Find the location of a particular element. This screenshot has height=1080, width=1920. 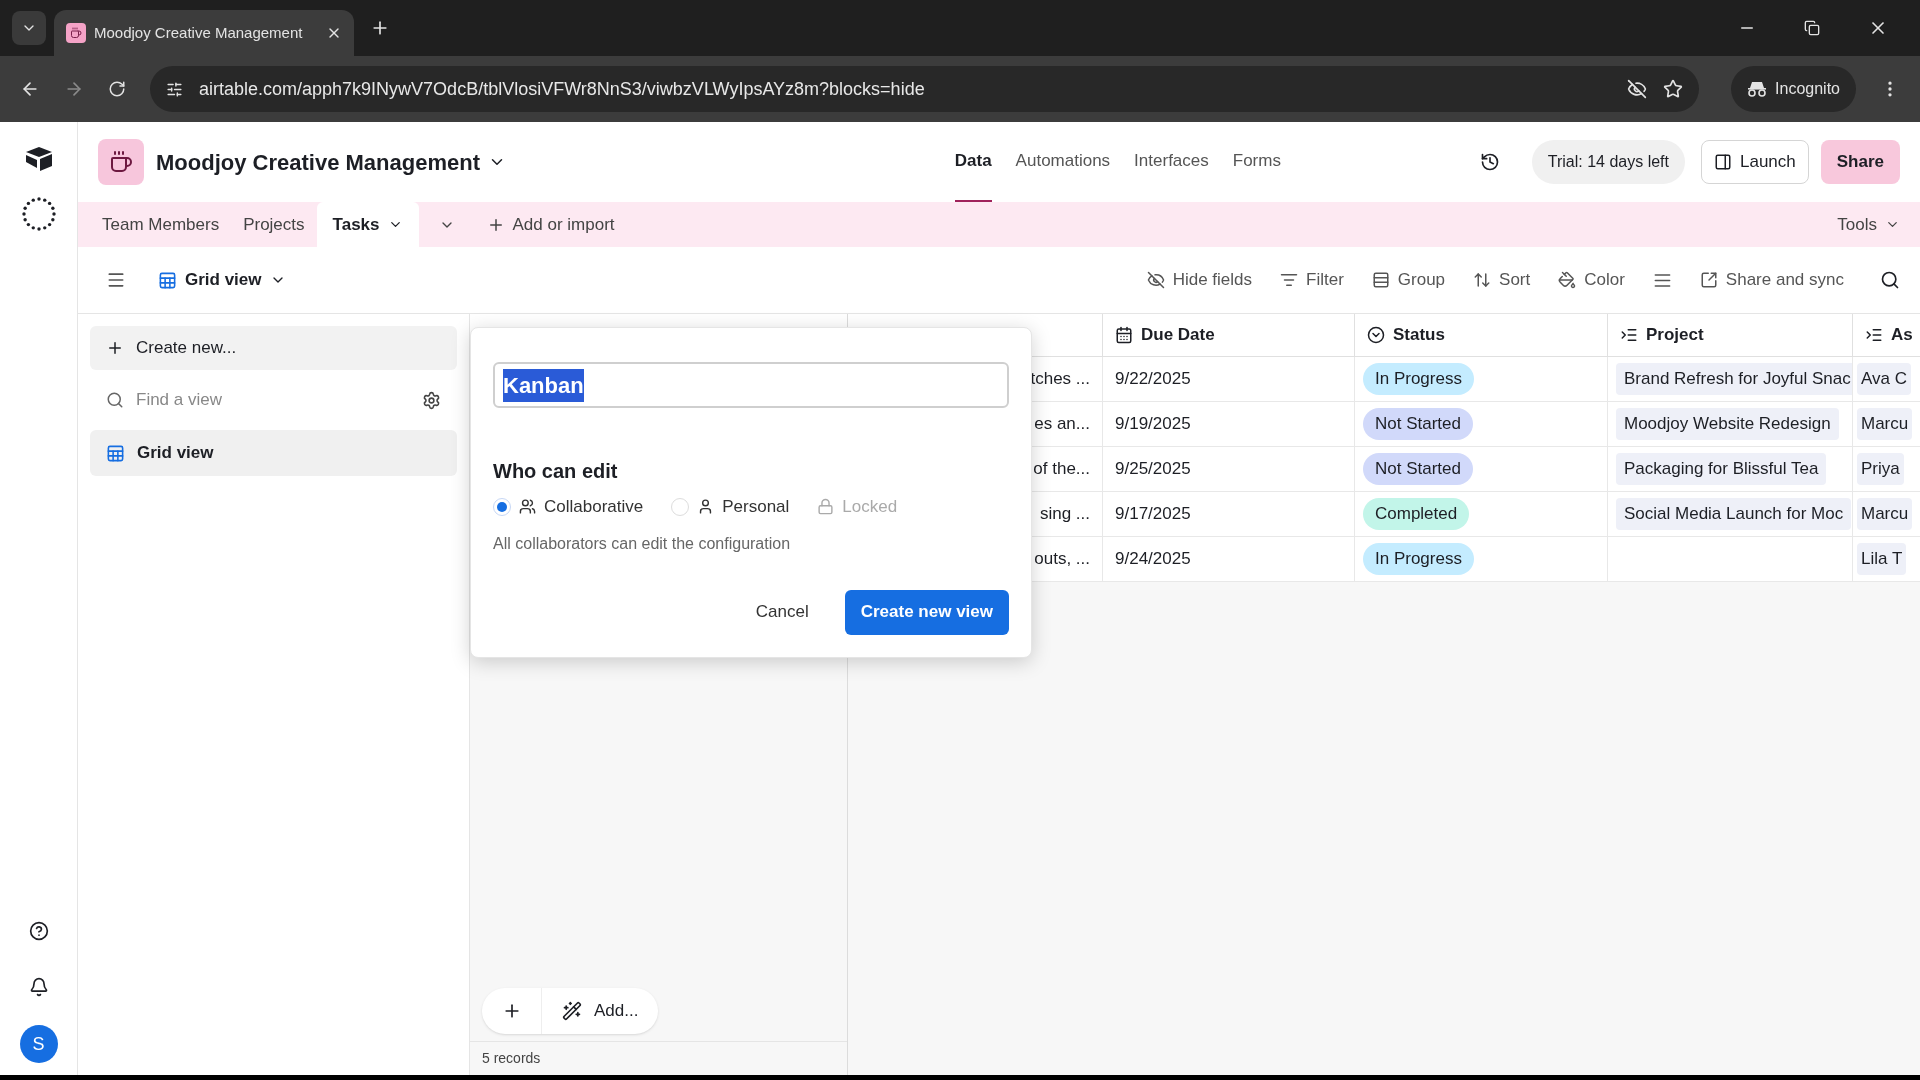

plus-icon is located at coordinates (115, 348).